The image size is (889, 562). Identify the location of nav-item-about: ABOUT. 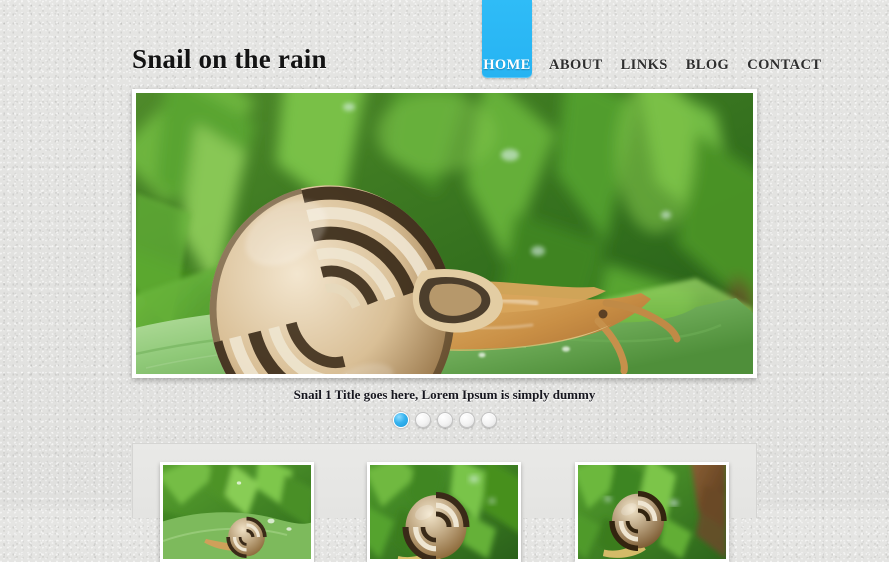
(576, 37).